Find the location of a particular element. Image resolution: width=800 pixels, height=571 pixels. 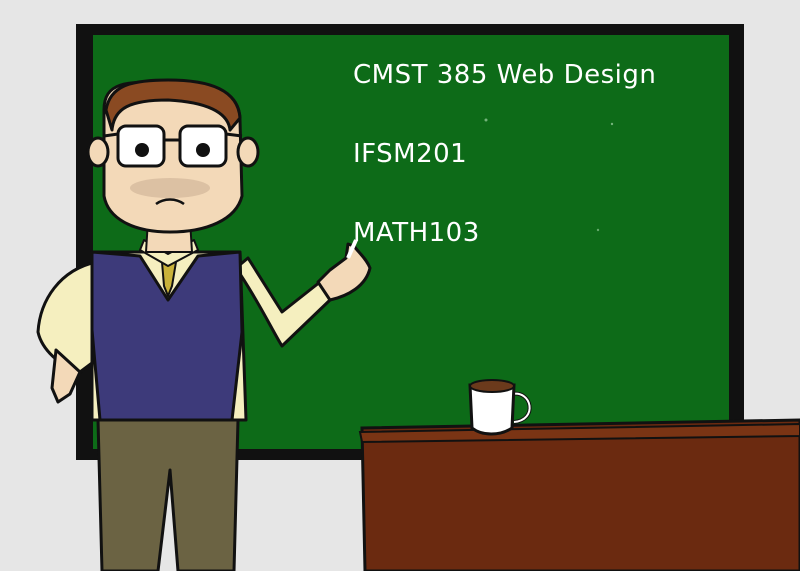

chalkboard-line-course-1: CMST 385 Web Design is located at coordinates (505, 75).